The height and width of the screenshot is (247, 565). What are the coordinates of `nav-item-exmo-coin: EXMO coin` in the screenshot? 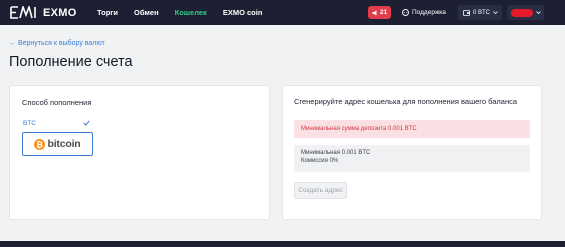 It's located at (243, 12).